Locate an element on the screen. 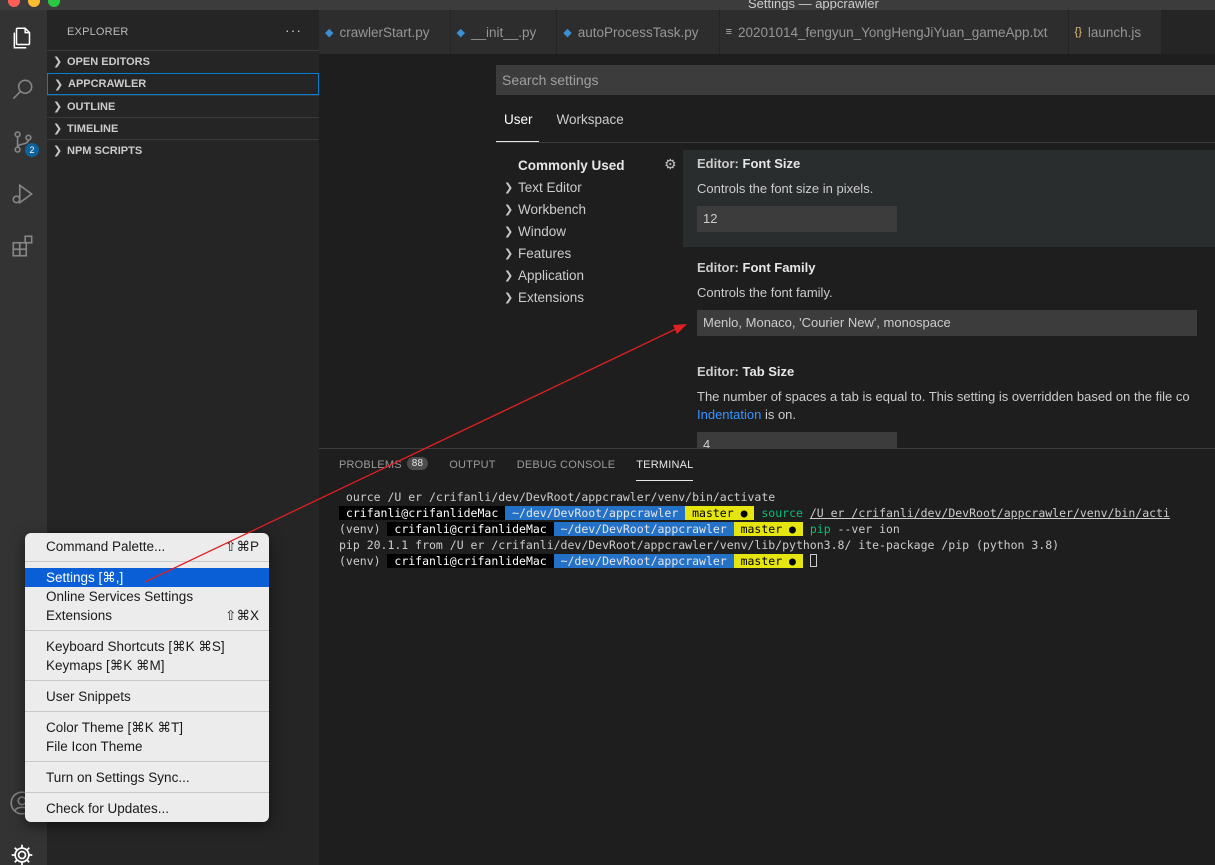  tab-debug-console: DEBUG CONSOLE is located at coordinates (566, 470).